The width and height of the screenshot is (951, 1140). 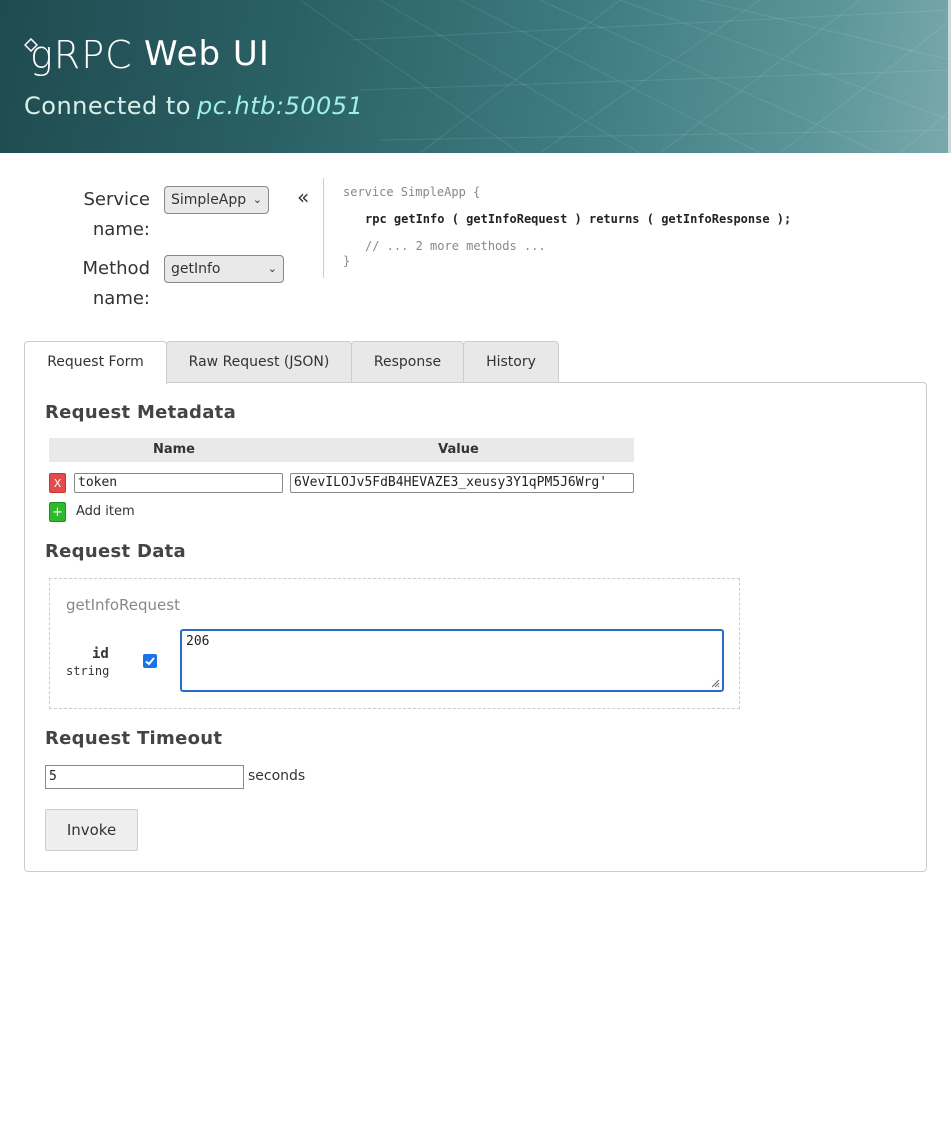 I want to click on connection-status: Connected to pc.htb:50051, so click(x=193, y=106).